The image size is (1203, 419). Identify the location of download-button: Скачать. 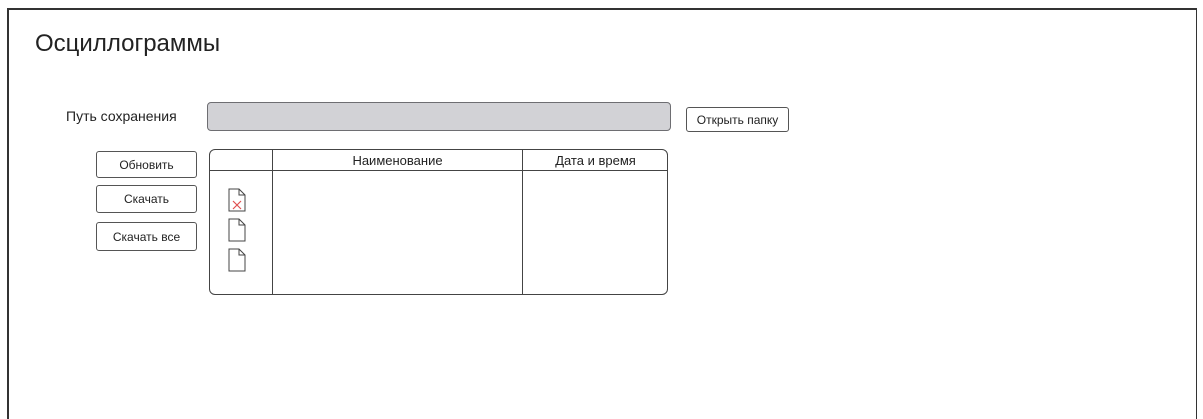
(146, 199).